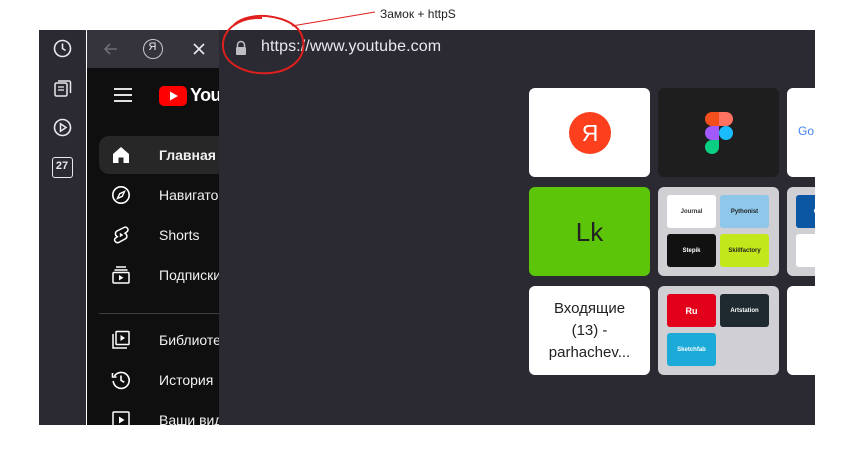 The image size is (857, 453). Describe the element at coordinates (263, 44) in the screenshot. I see `annotation-circle` at that location.